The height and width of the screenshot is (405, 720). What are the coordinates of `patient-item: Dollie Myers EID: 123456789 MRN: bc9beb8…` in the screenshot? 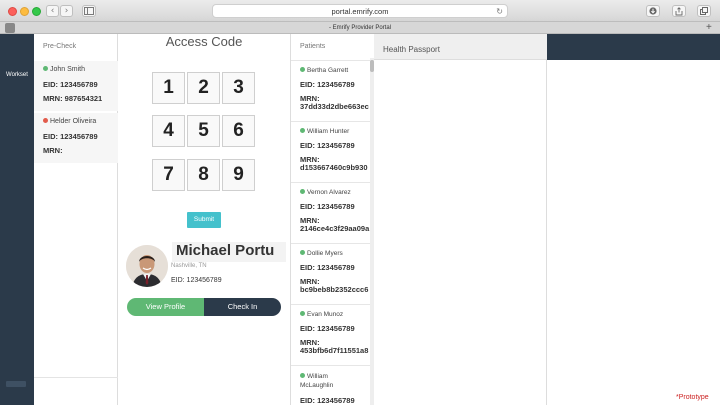 It's located at (331, 273).